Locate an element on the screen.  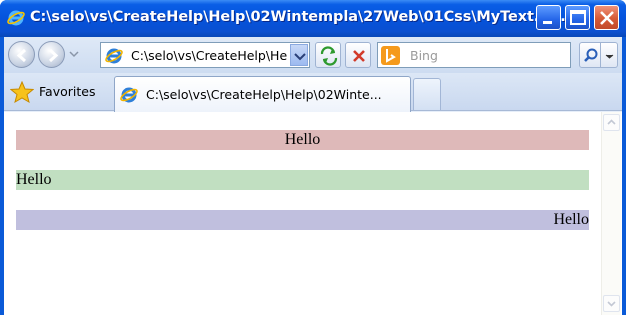
minimize-button is located at coordinates (548, 17).